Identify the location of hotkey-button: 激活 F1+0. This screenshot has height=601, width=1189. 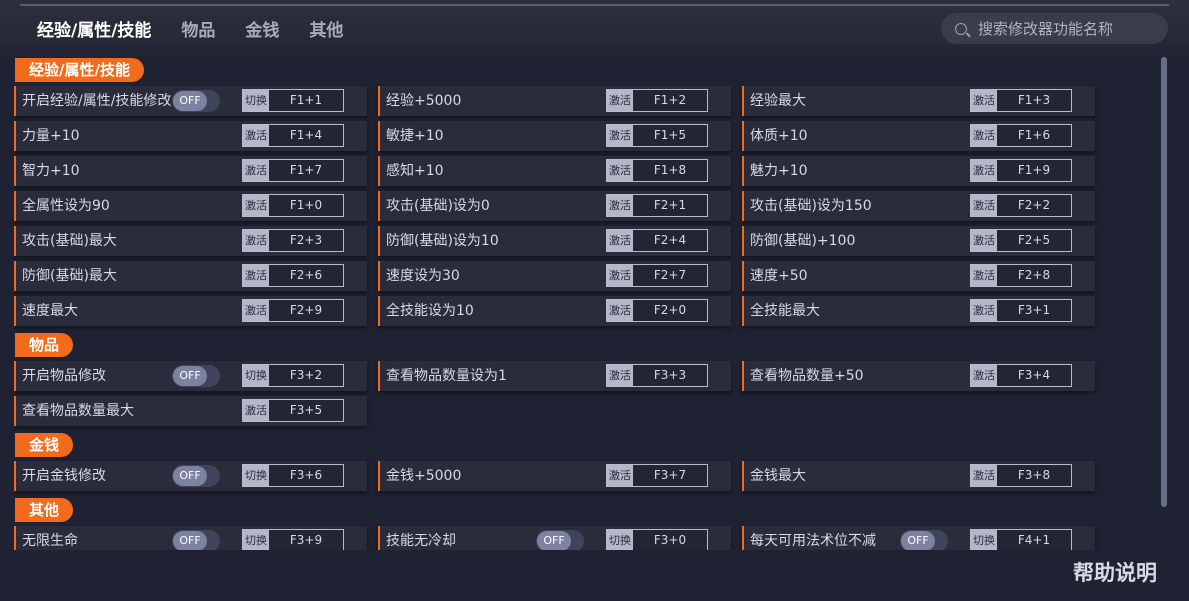
(293, 205).